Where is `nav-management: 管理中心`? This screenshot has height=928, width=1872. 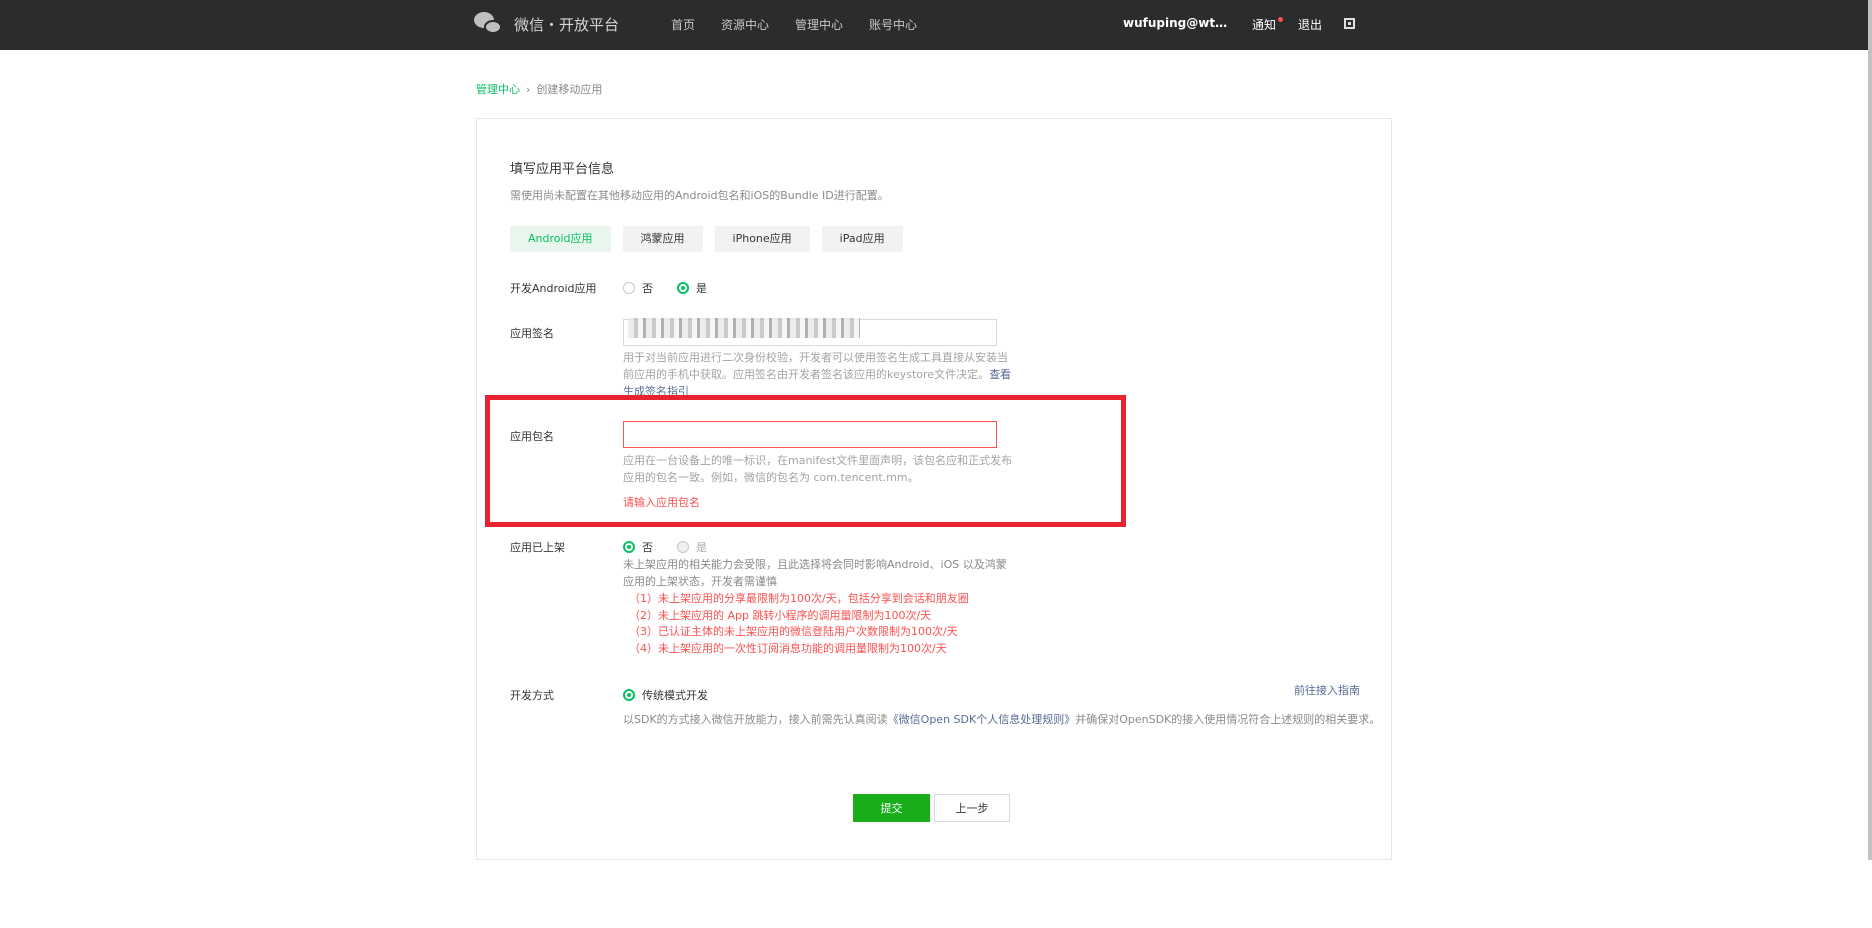
nav-management: 管理中心 is located at coordinates (819, 24).